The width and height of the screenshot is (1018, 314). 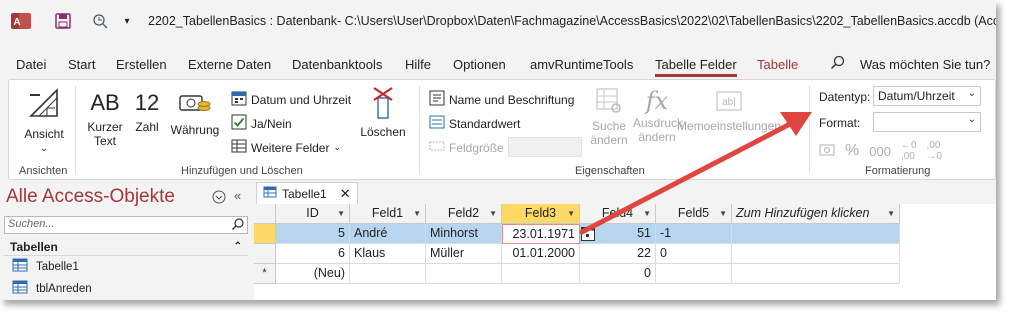 What do you see at coordinates (694, 214) in the screenshot?
I see `column-header-feld5: Feld5 ▼` at bounding box center [694, 214].